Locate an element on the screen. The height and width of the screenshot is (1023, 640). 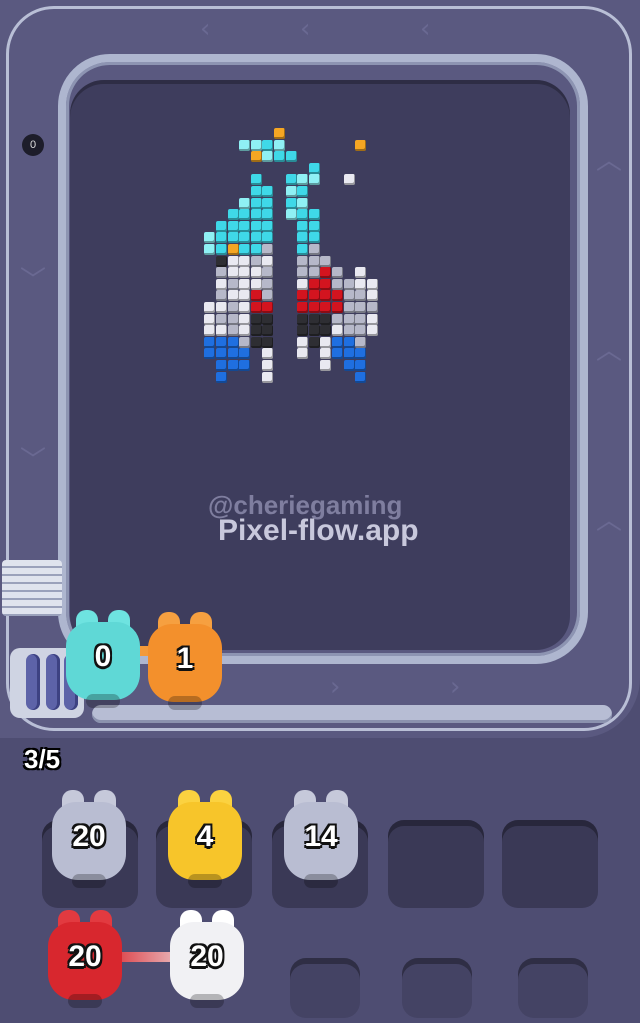
slot-pig-gray: 14 is located at coordinates (321, 839).